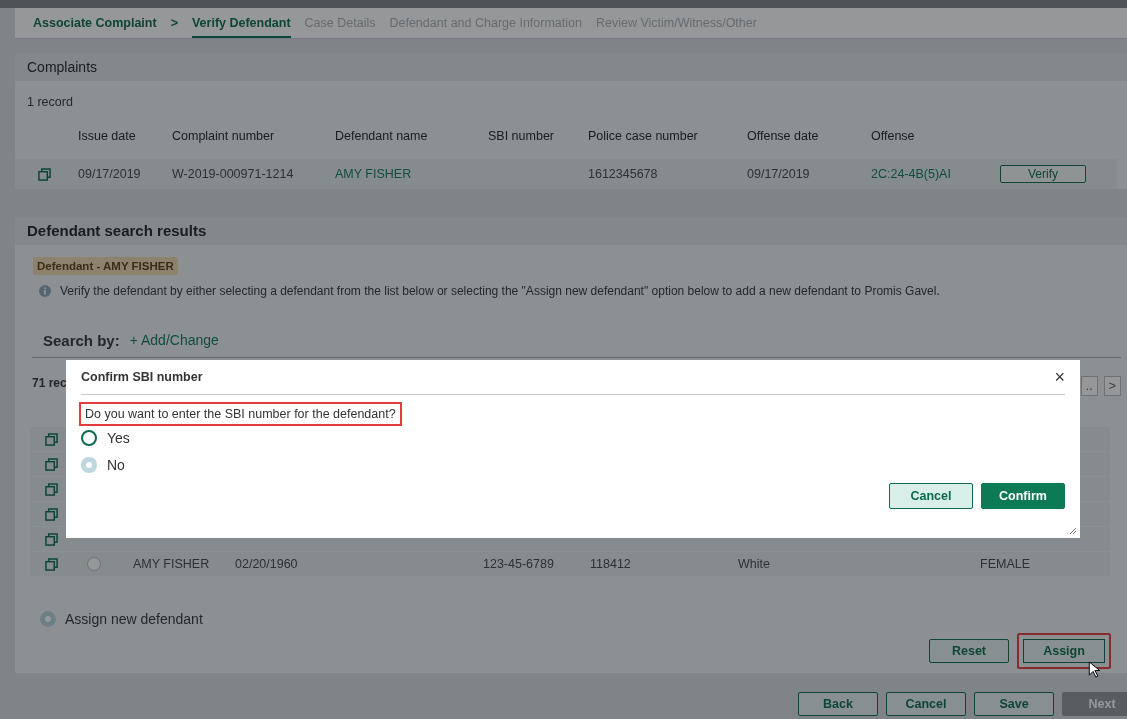  Describe the element at coordinates (500, 291) in the screenshot. I see `info-text: Verify the defendant by either selecting a defendant from the list below or selecting the "Assign new defendant" option below to add a new defendant to Promis Gavel.` at that location.